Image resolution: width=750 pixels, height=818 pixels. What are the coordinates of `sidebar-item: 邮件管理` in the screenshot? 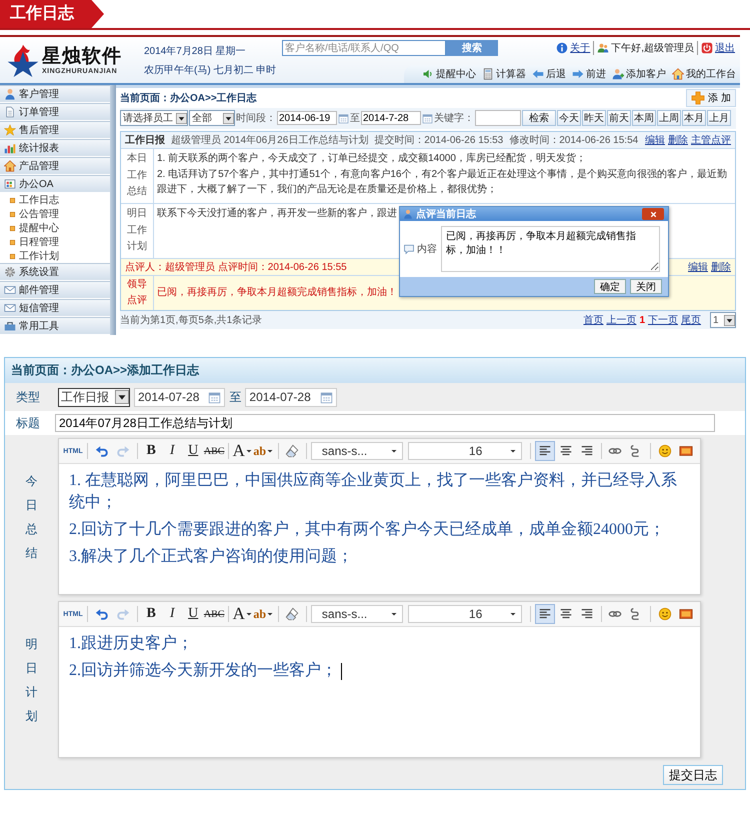 It's located at (55, 290).